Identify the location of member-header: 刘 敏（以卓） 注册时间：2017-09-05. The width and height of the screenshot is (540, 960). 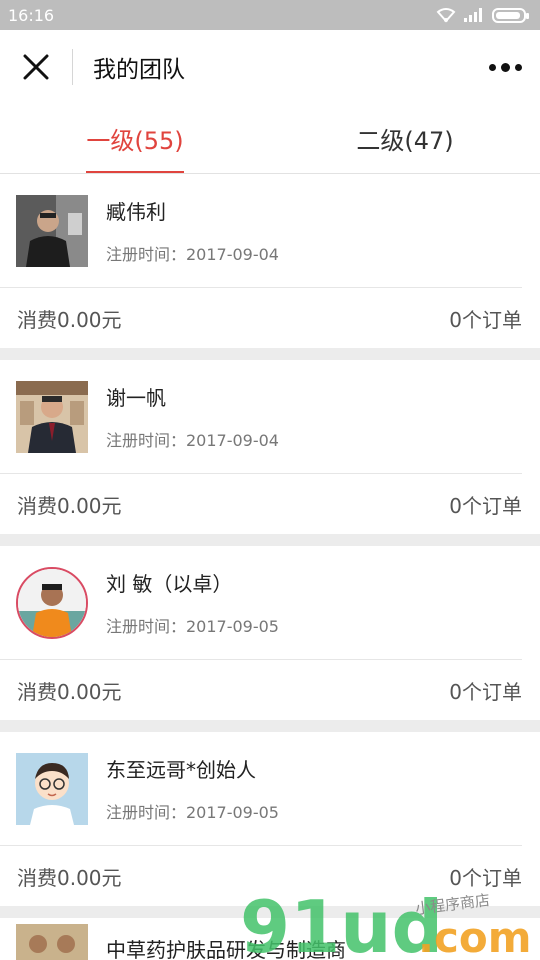
(261, 603).